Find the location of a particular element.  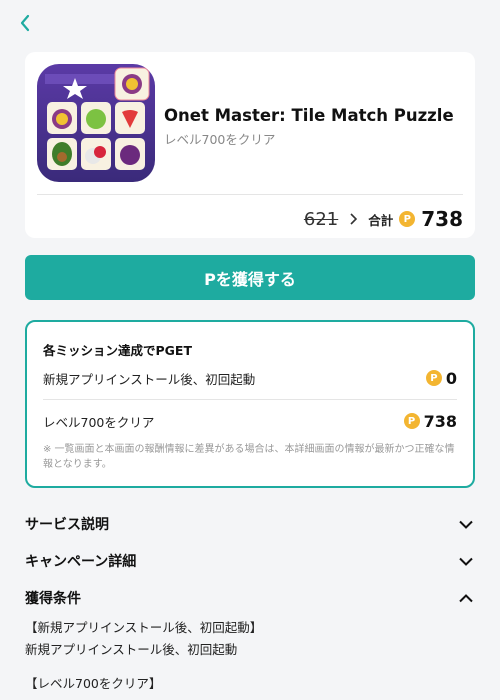

section-campaign-details: キャンペーン詳細 is located at coordinates (250, 561).